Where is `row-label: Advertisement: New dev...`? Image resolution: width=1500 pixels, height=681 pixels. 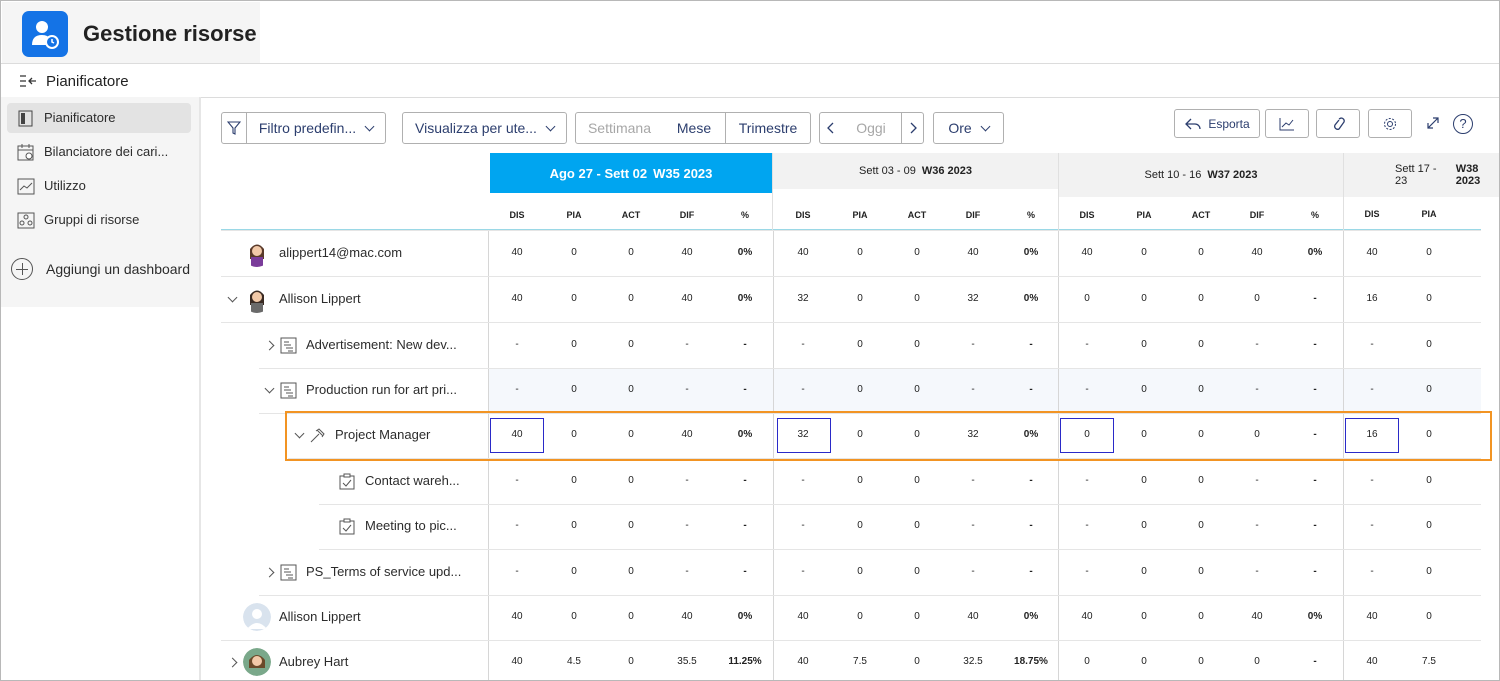
row-label: Advertisement: New dev... is located at coordinates (381, 344).